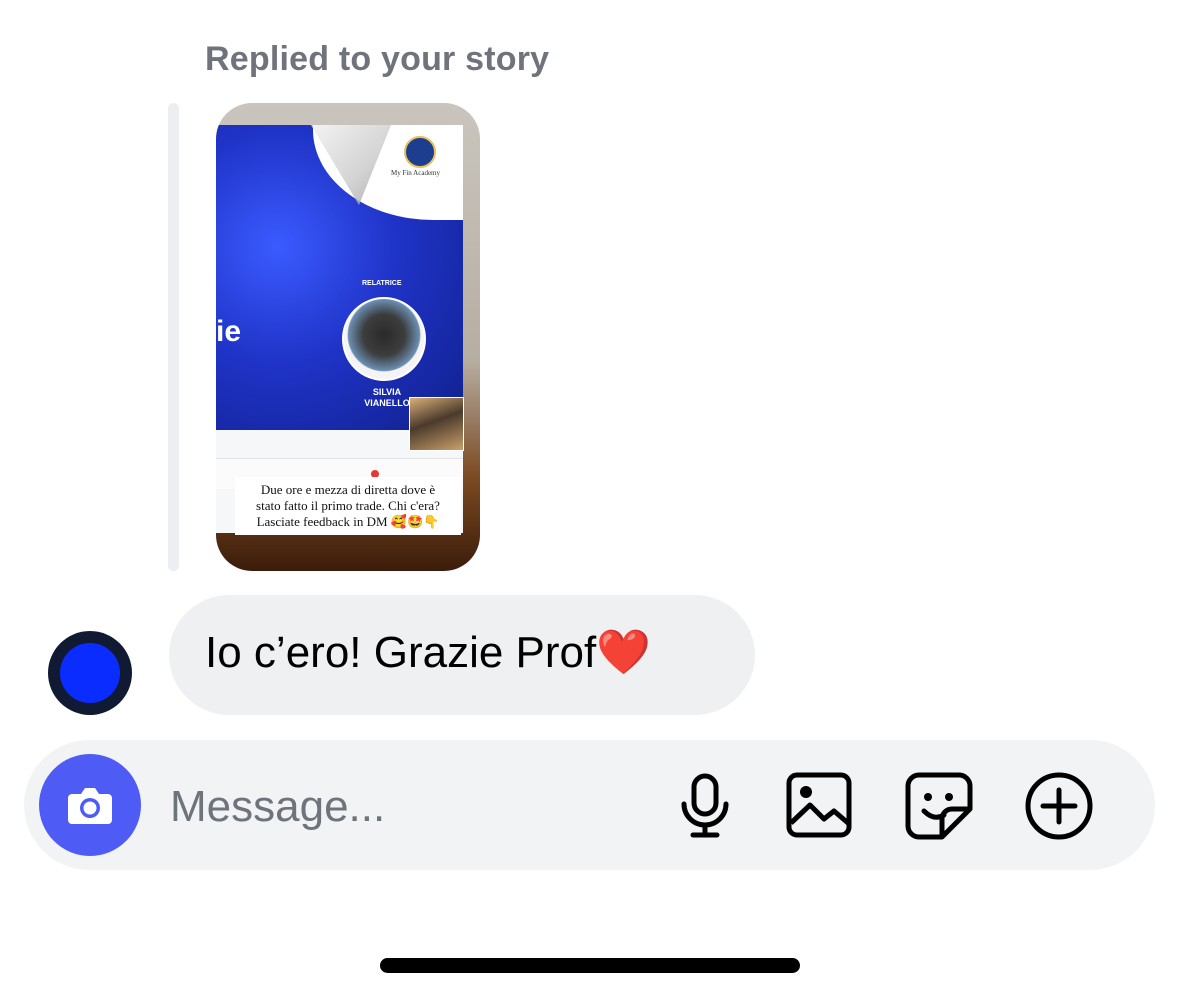  Describe the element at coordinates (348, 489) in the screenshot. I see `caption-line: Due ore e mezza di diretta dove è` at that location.